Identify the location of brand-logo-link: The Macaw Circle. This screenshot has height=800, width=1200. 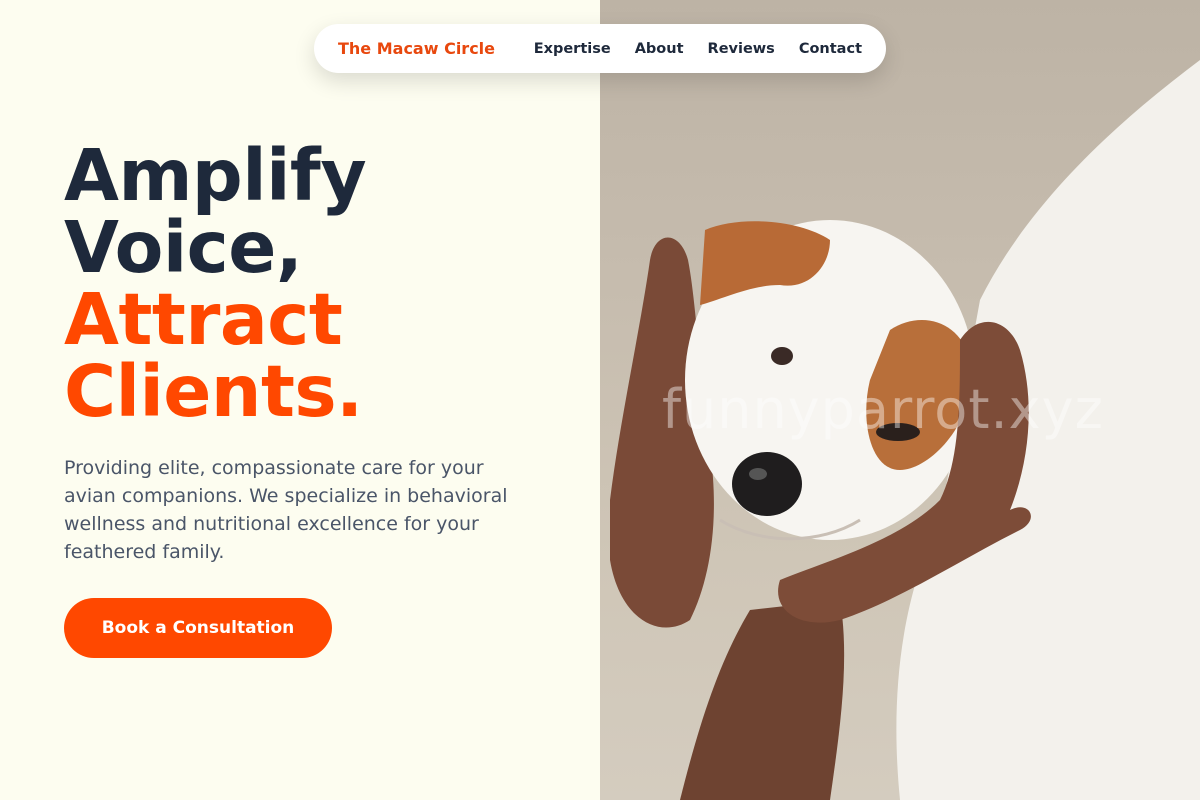
(416, 48).